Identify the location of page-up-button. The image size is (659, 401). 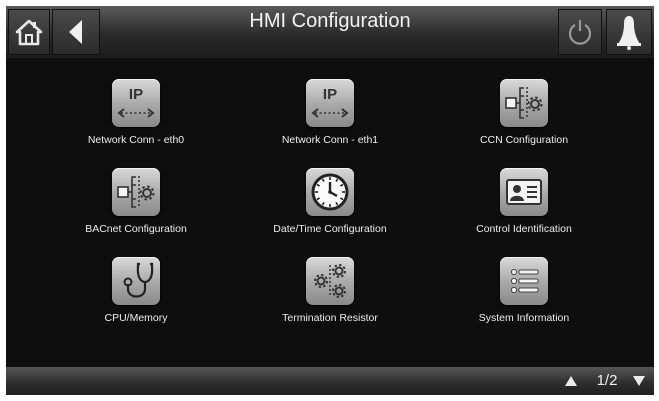
(571, 381).